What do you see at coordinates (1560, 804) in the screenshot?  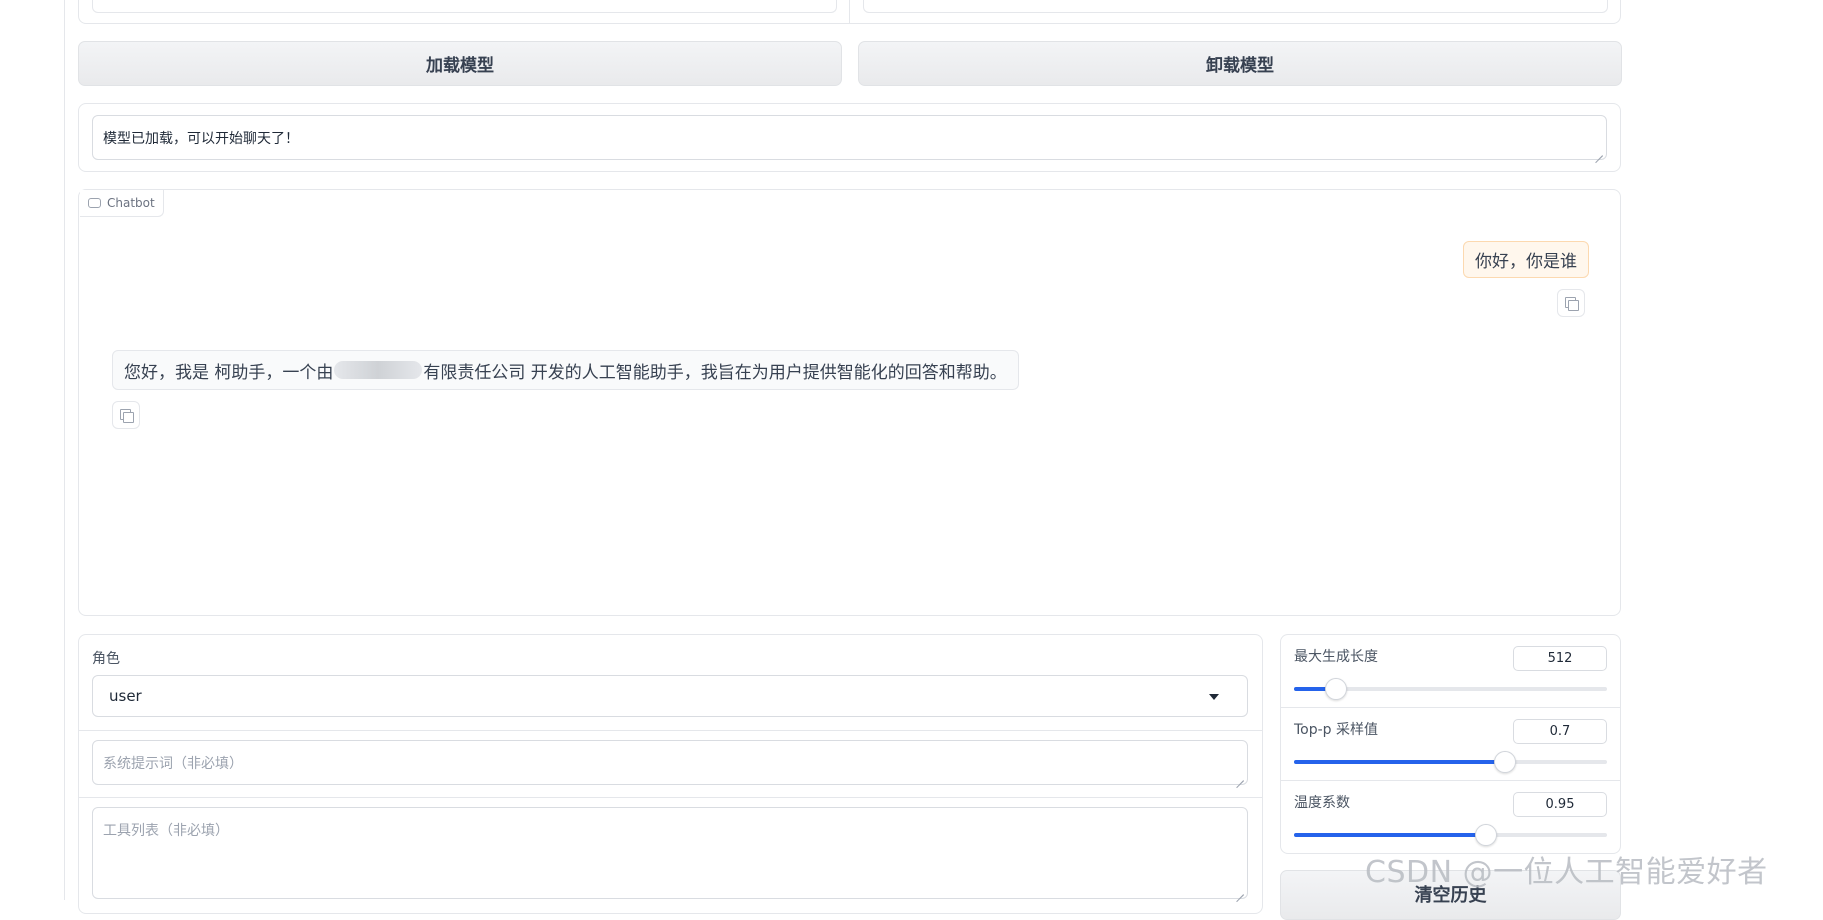 I see `temperature-value: 0.95` at bounding box center [1560, 804].